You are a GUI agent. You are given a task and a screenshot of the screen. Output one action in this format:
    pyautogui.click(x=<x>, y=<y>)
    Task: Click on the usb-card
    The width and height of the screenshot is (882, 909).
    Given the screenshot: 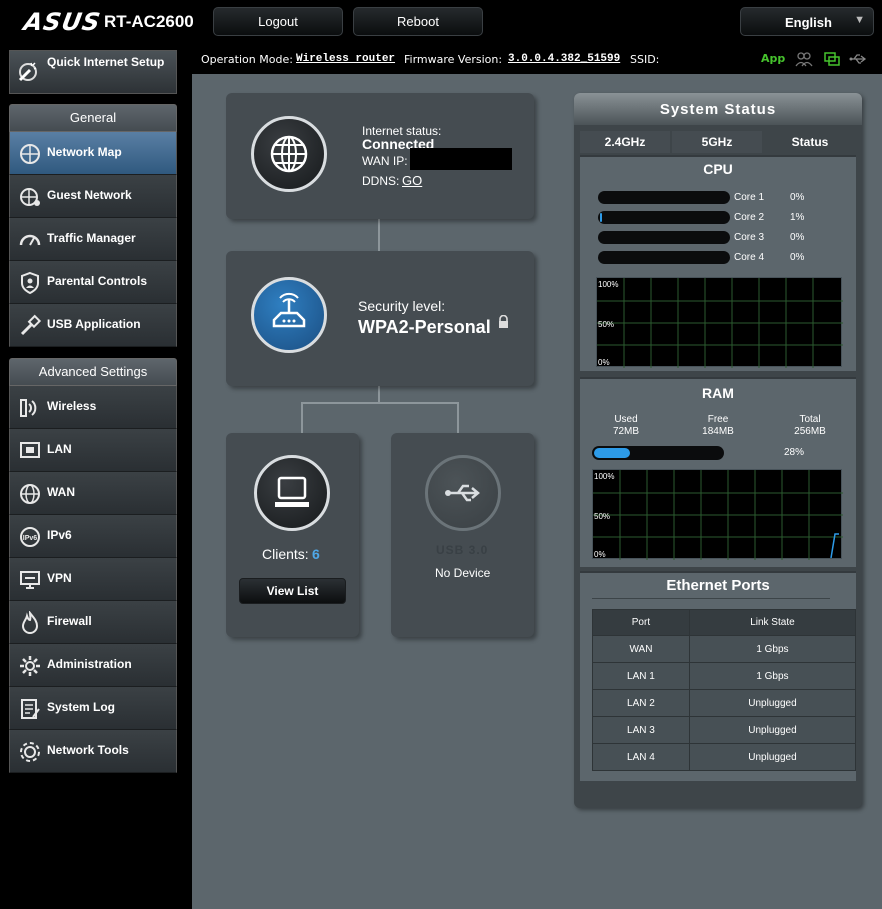 What is the action you would take?
    pyautogui.click(x=462, y=535)
    